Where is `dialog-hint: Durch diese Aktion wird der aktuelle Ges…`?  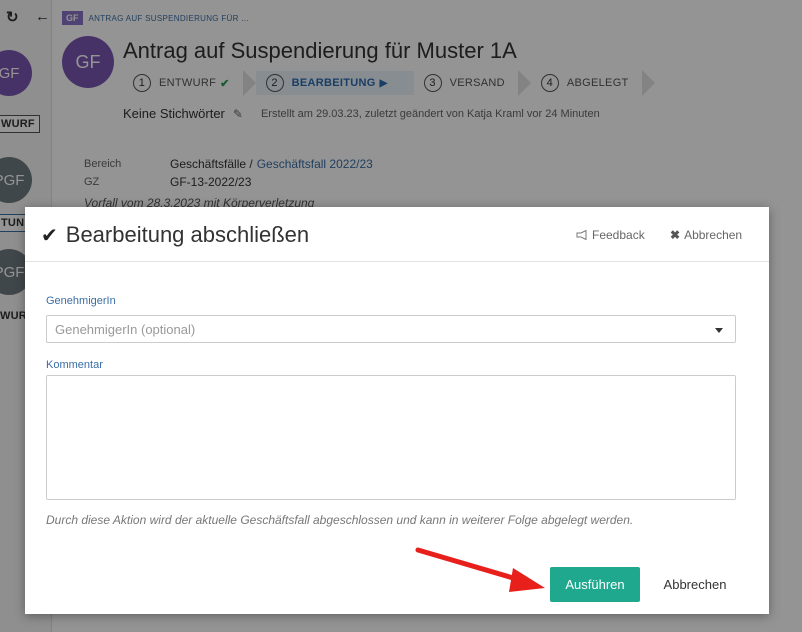 dialog-hint: Durch diese Aktion wird der aktuelle Ges… is located at coordinates (340, 520).